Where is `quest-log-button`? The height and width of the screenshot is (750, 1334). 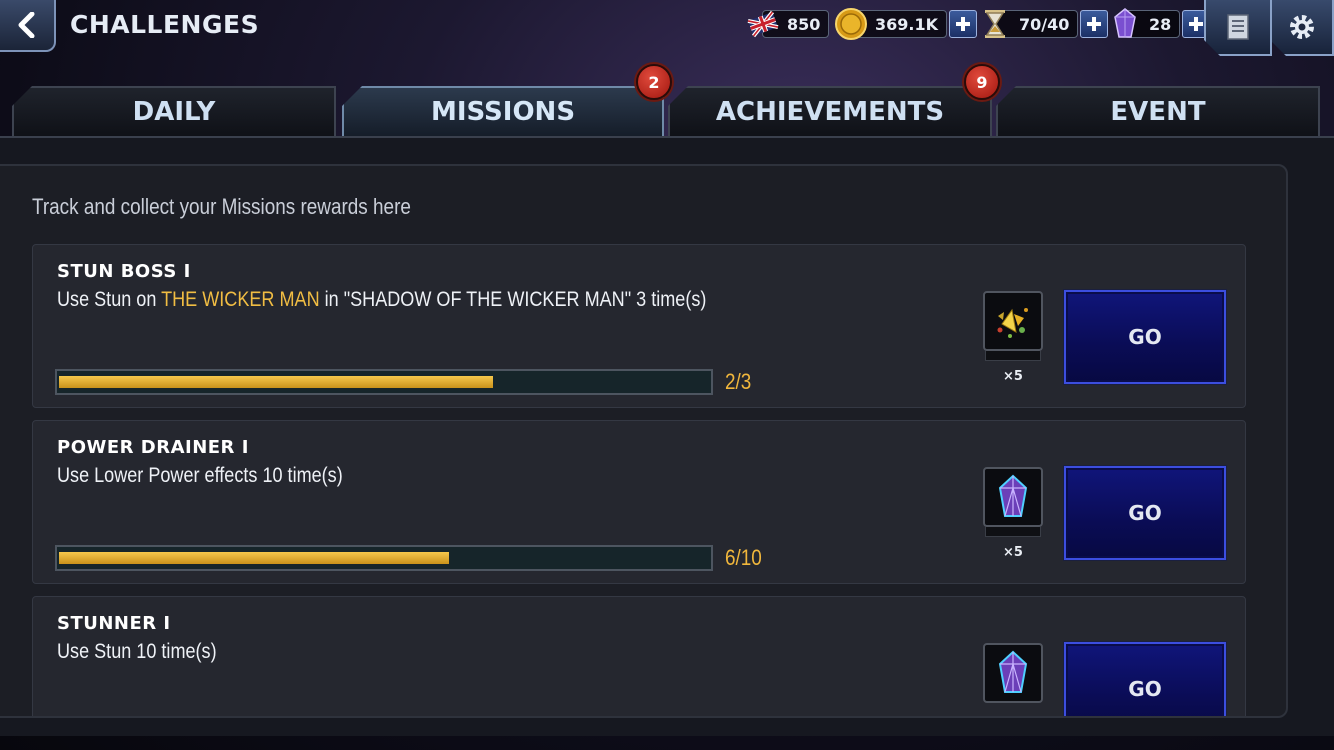 quest-log-button is located at coordinates (1238, 28).